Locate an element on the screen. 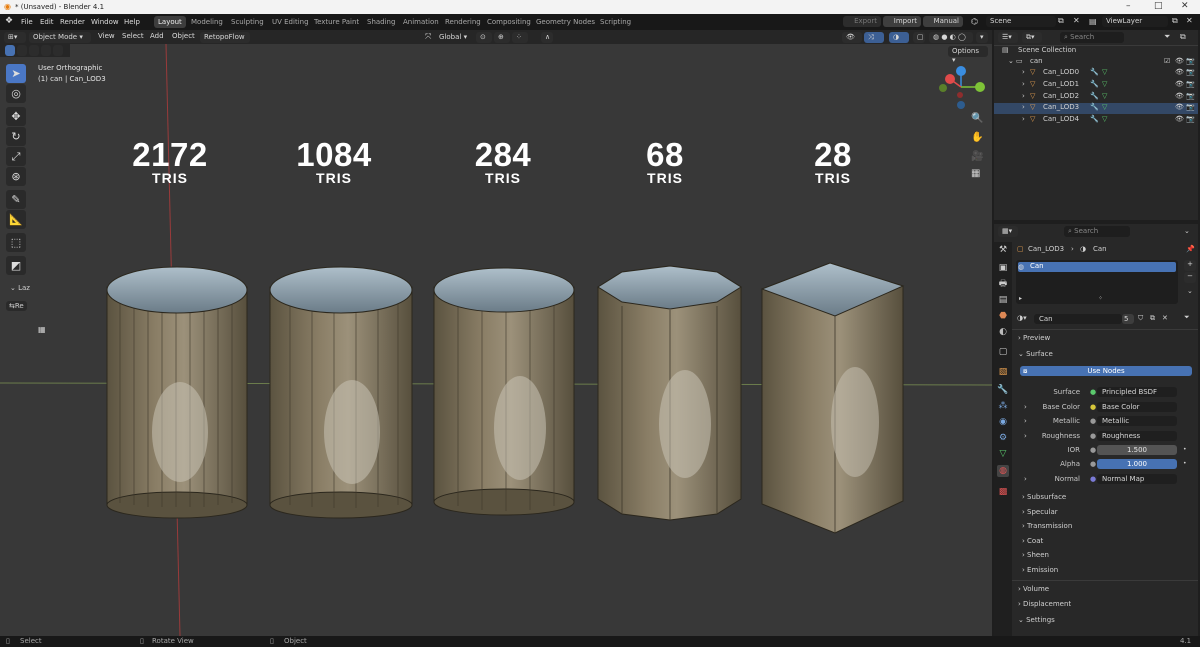 The height and width of the screenshot is (647, 1200). view-layer-tab-icon: ▤ is located at coordinates (1003, 300).